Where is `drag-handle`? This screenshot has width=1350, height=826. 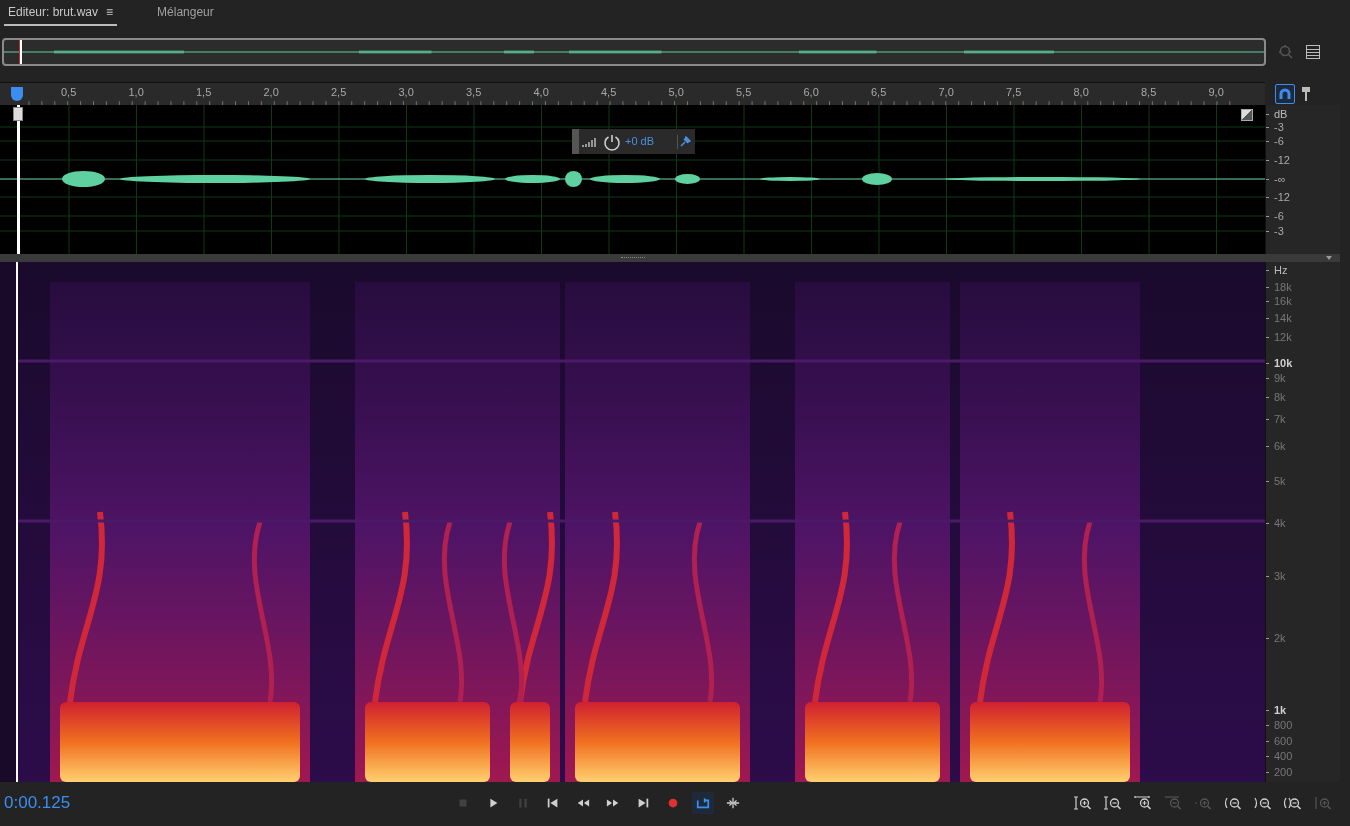 drag-handle is located at coordinates (575, 141).